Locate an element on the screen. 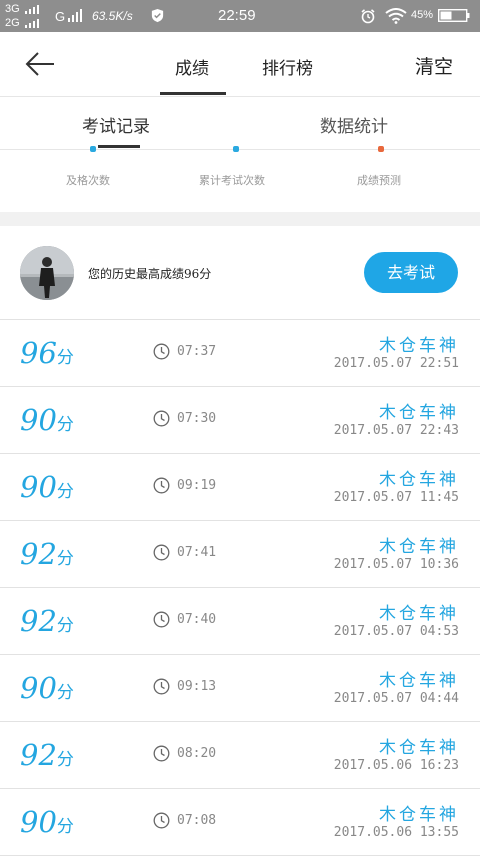  best-score-text: 您的历史最高成绩96分 is located at coordinates (150, 274).